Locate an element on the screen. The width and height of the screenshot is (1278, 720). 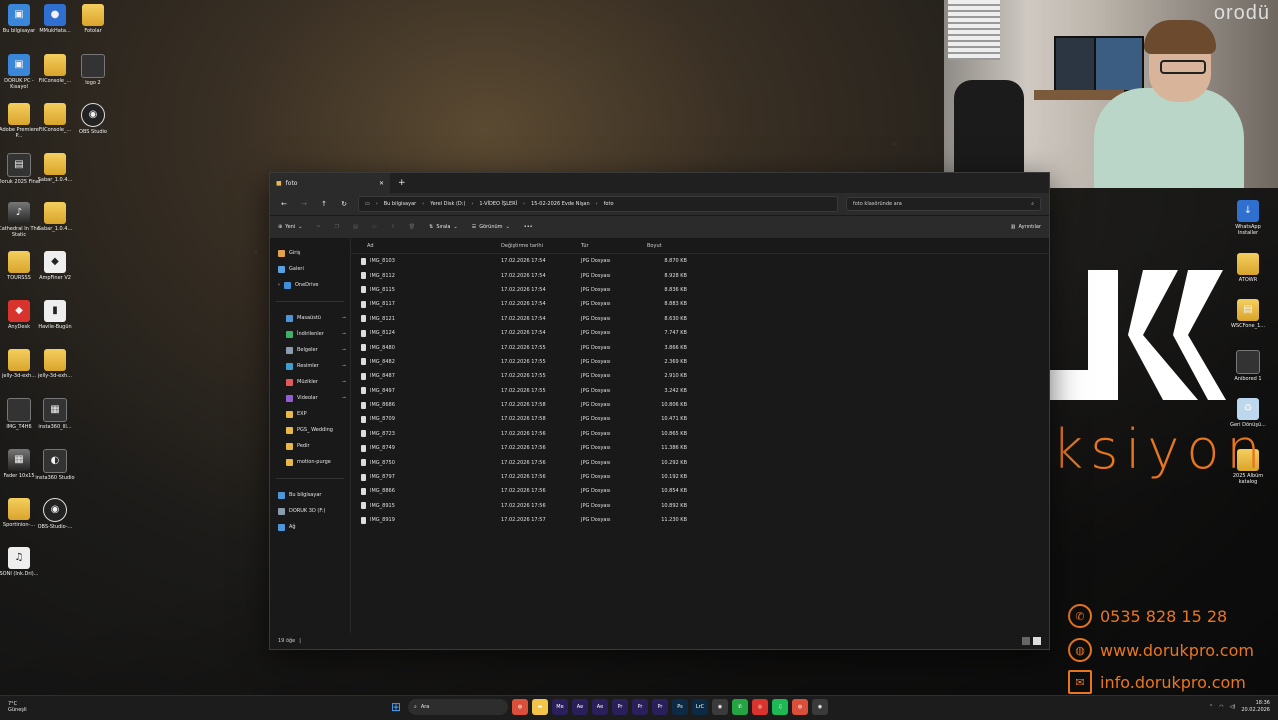
nav-item: Müzikler ⊸ is located at coordinates (310, 382).